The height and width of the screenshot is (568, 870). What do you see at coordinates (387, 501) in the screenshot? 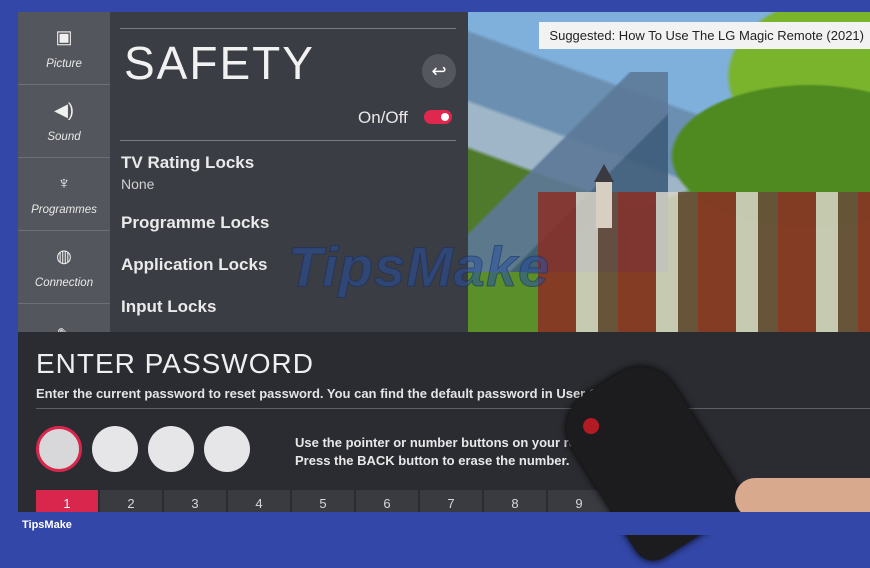
I see `key-6: 6` at bounding box center [387, 501].